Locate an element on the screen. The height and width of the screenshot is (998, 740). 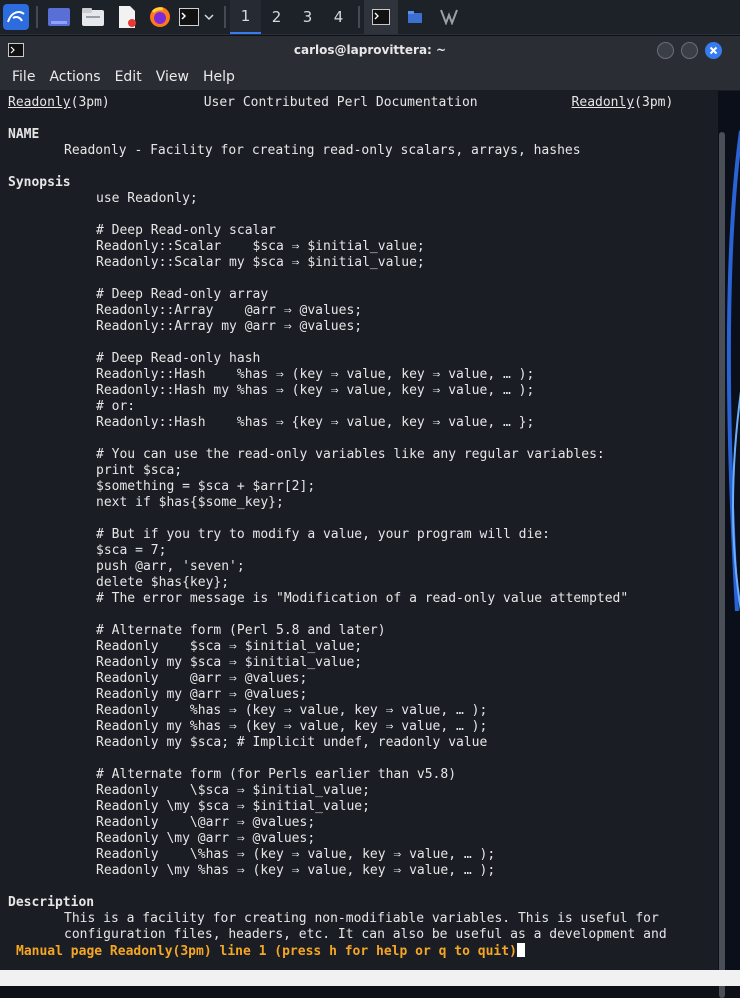
file-manager-button is located at coordinates (93, 17).